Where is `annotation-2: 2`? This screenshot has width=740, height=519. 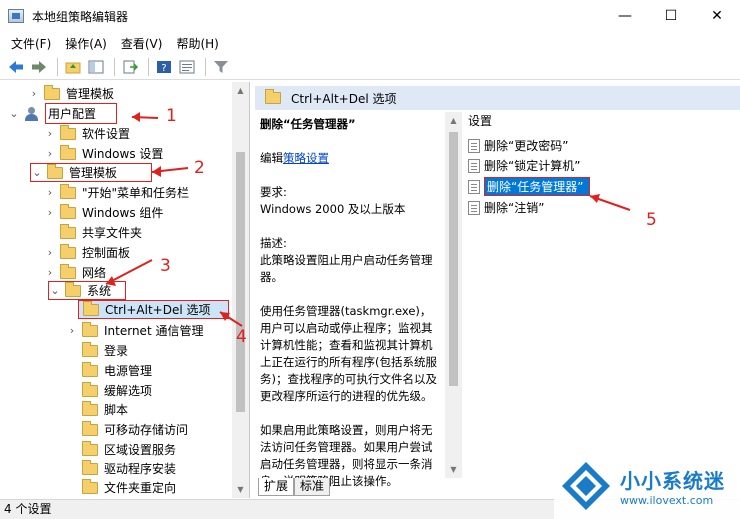
annotation-2: 2 is located at coordinates (199, 168).